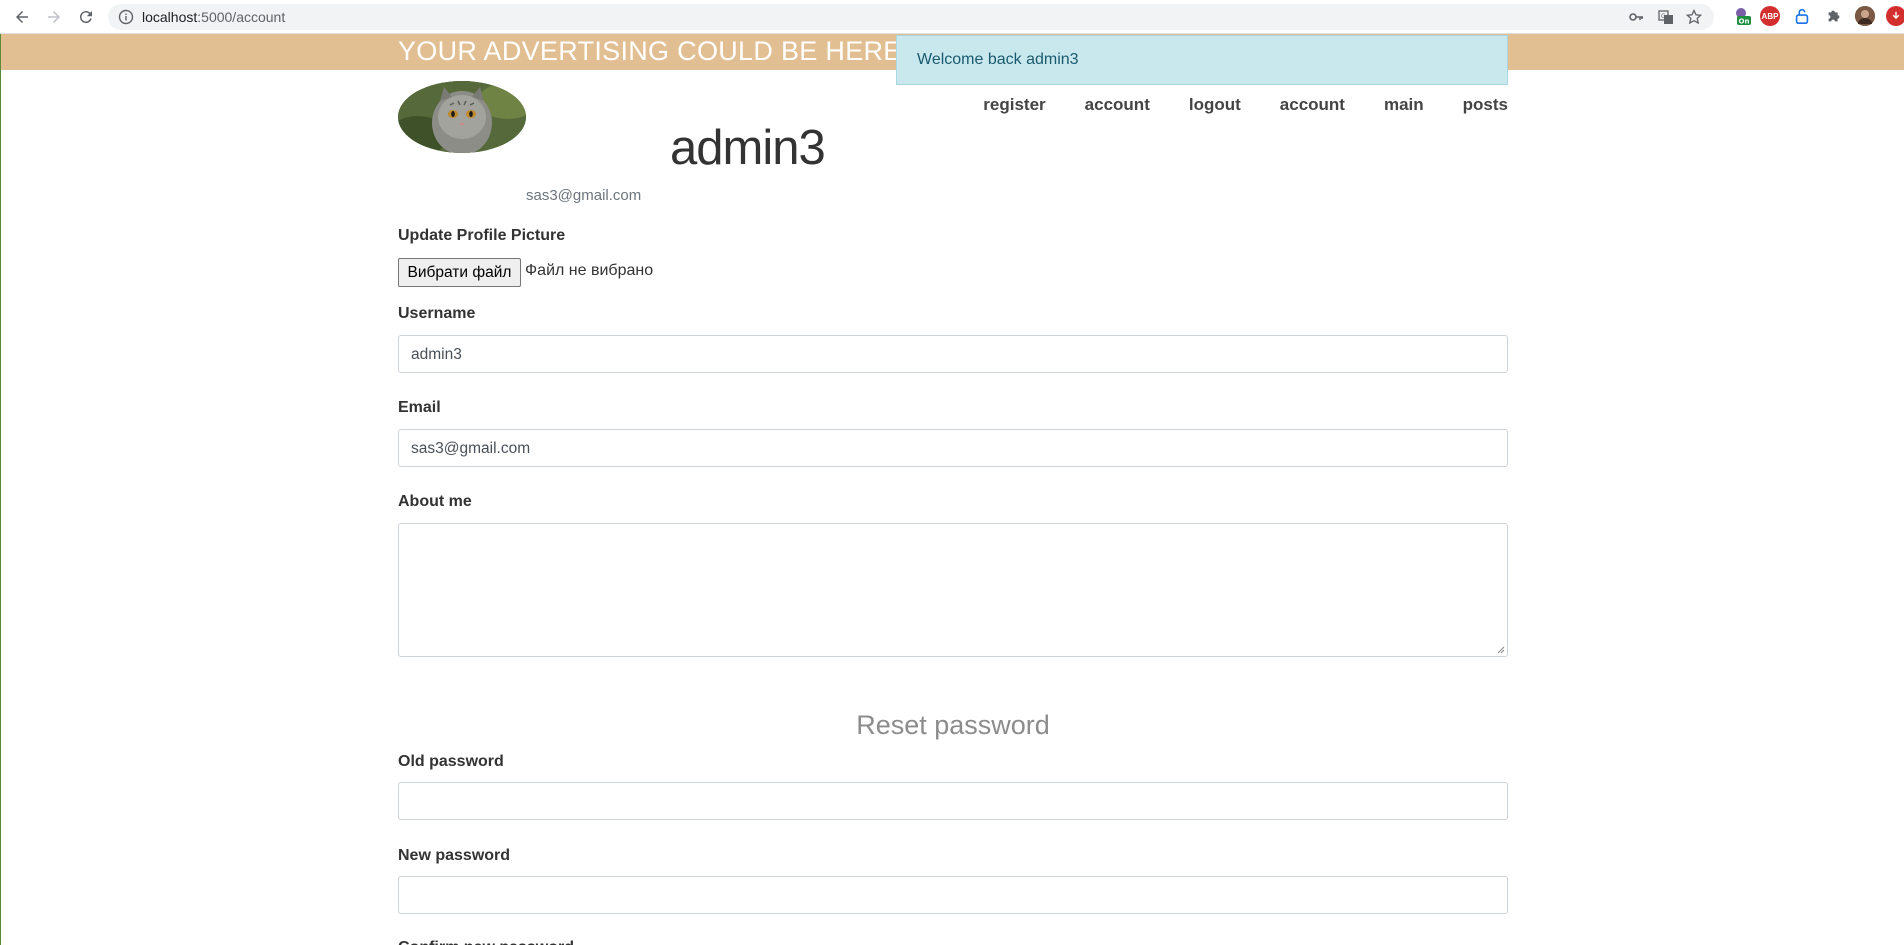  What do you see at coordinates (419, 407) in the screenshot?
I see `email-label: Email` at bounding box center [419, 407].